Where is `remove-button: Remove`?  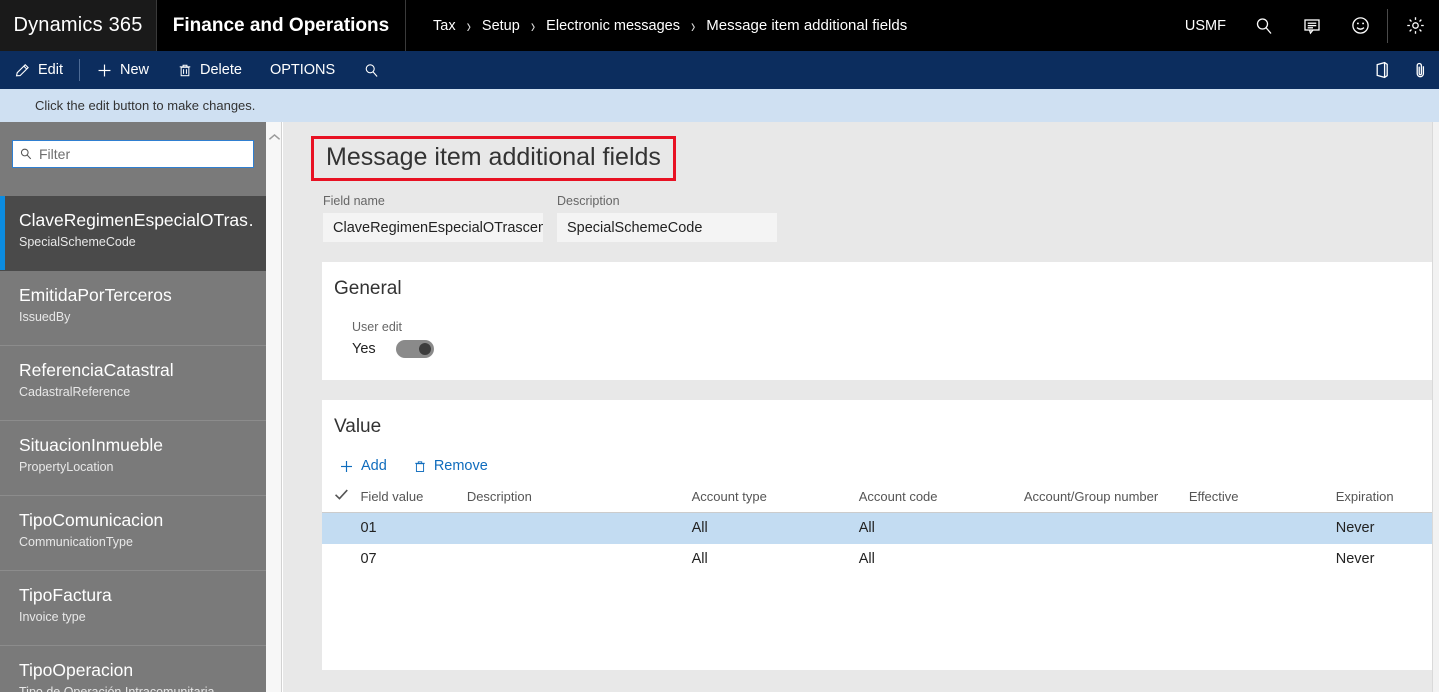
remove-button: Remove is located at coordinates (450, 466).